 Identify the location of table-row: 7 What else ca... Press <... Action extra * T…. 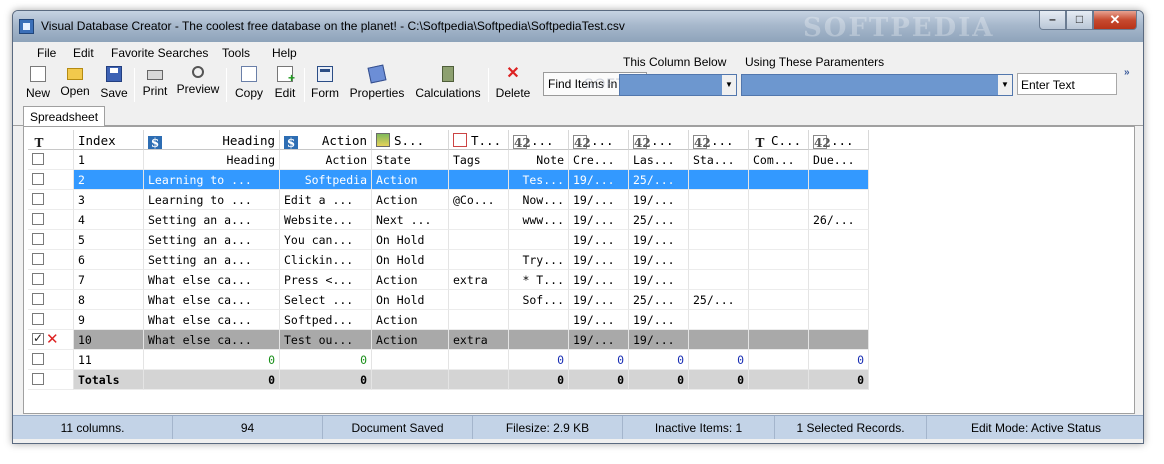
(449, 280).